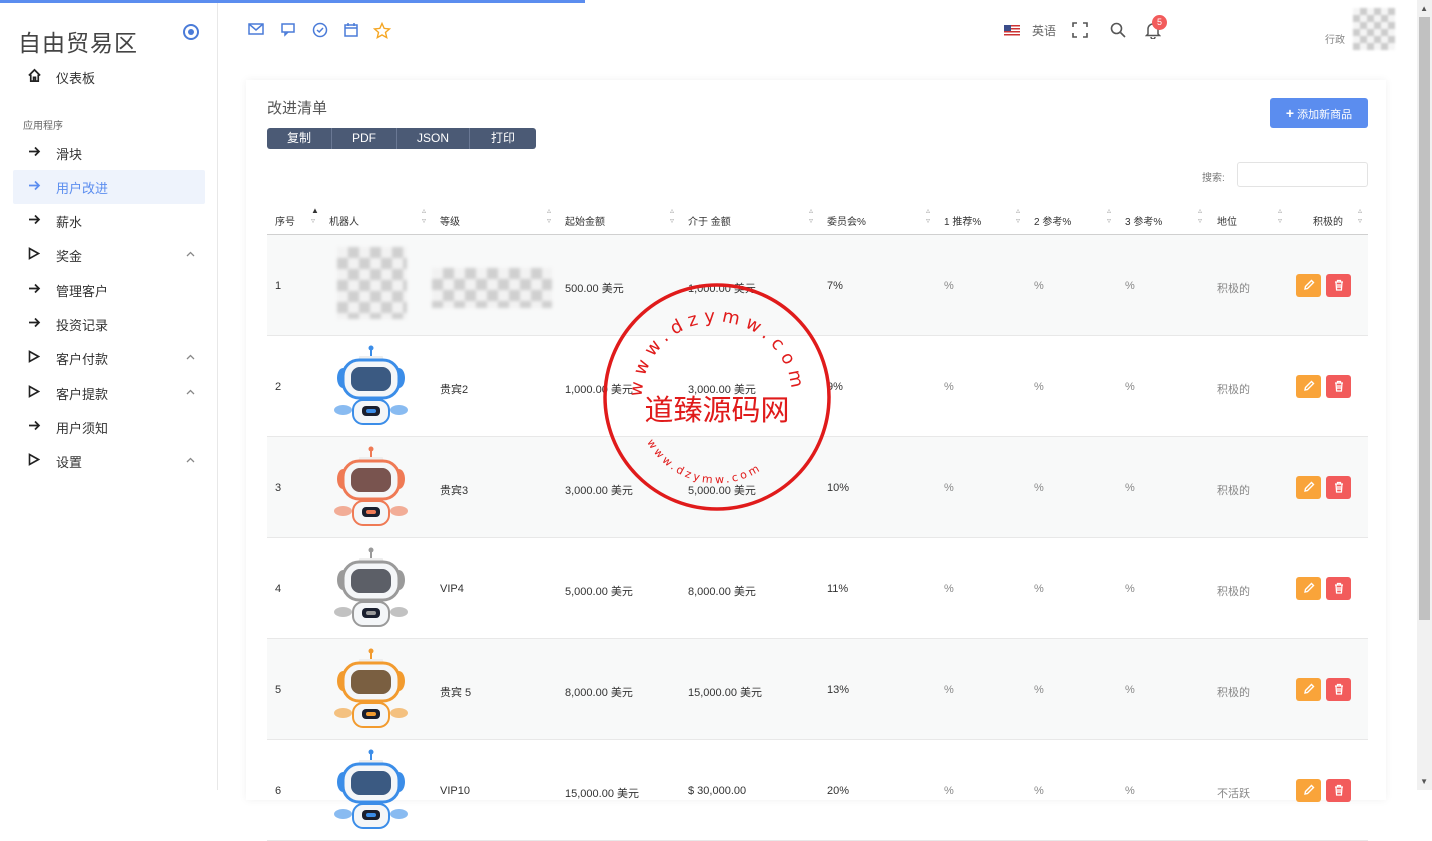  I want to click on sidebar-item-label: 投资记录, so click(82, 326).